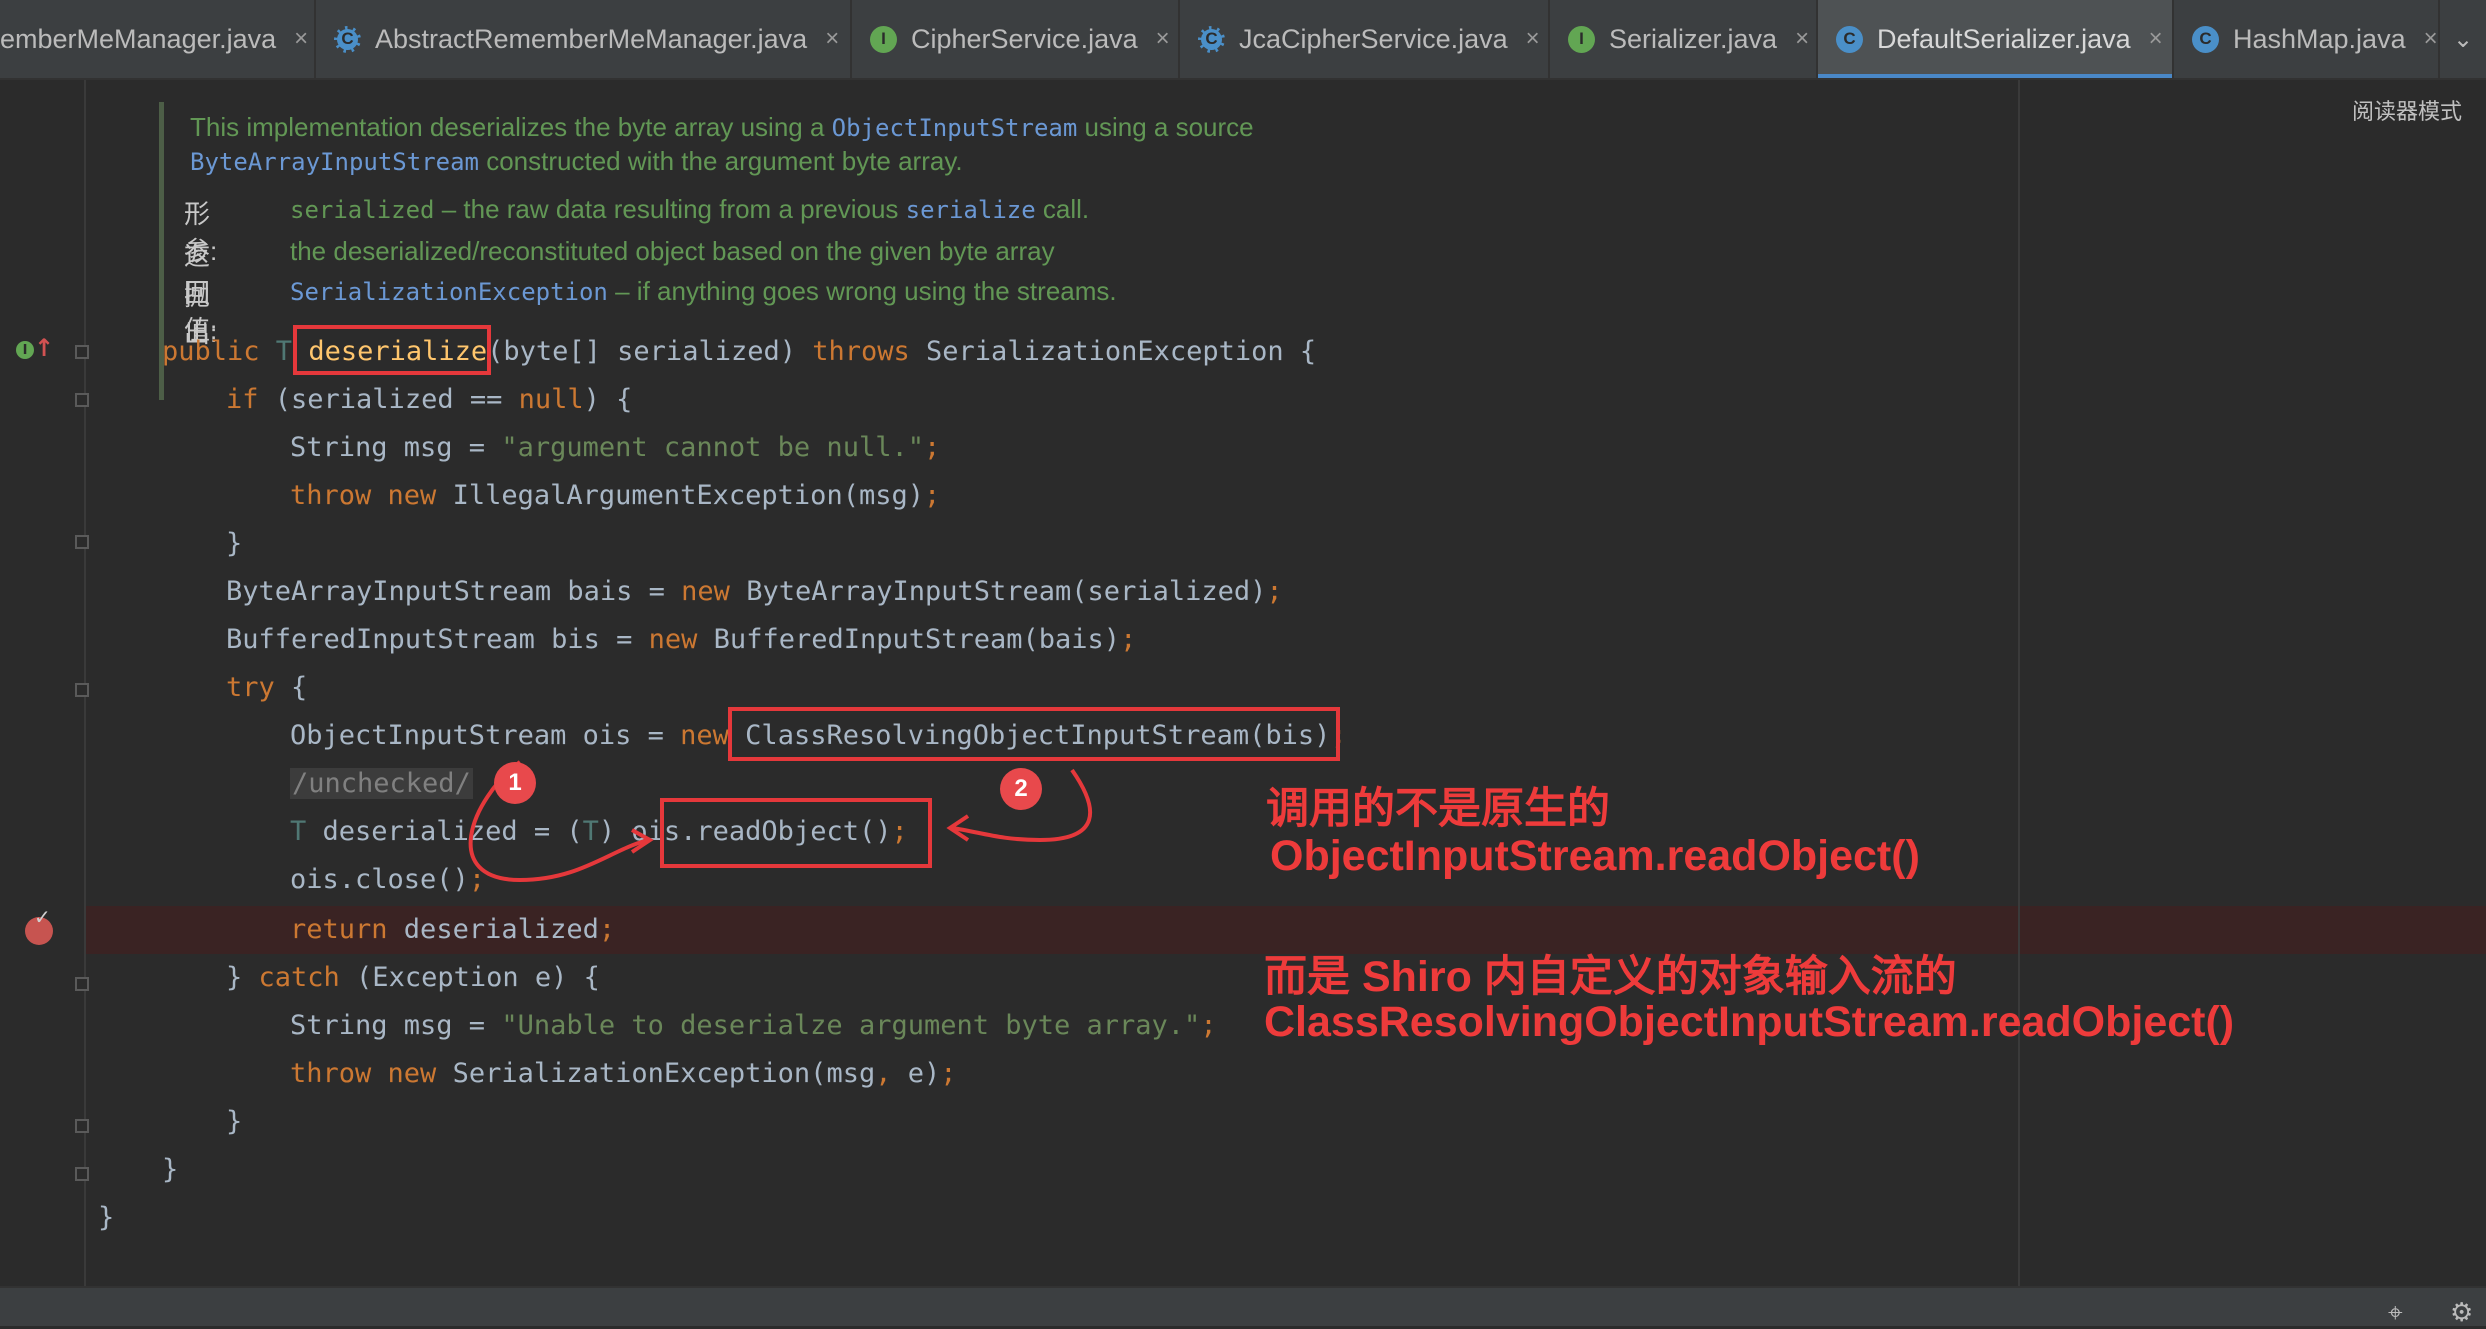  I want to click on tab-serializer: I Serializer.java ×, so click(1684, 39).